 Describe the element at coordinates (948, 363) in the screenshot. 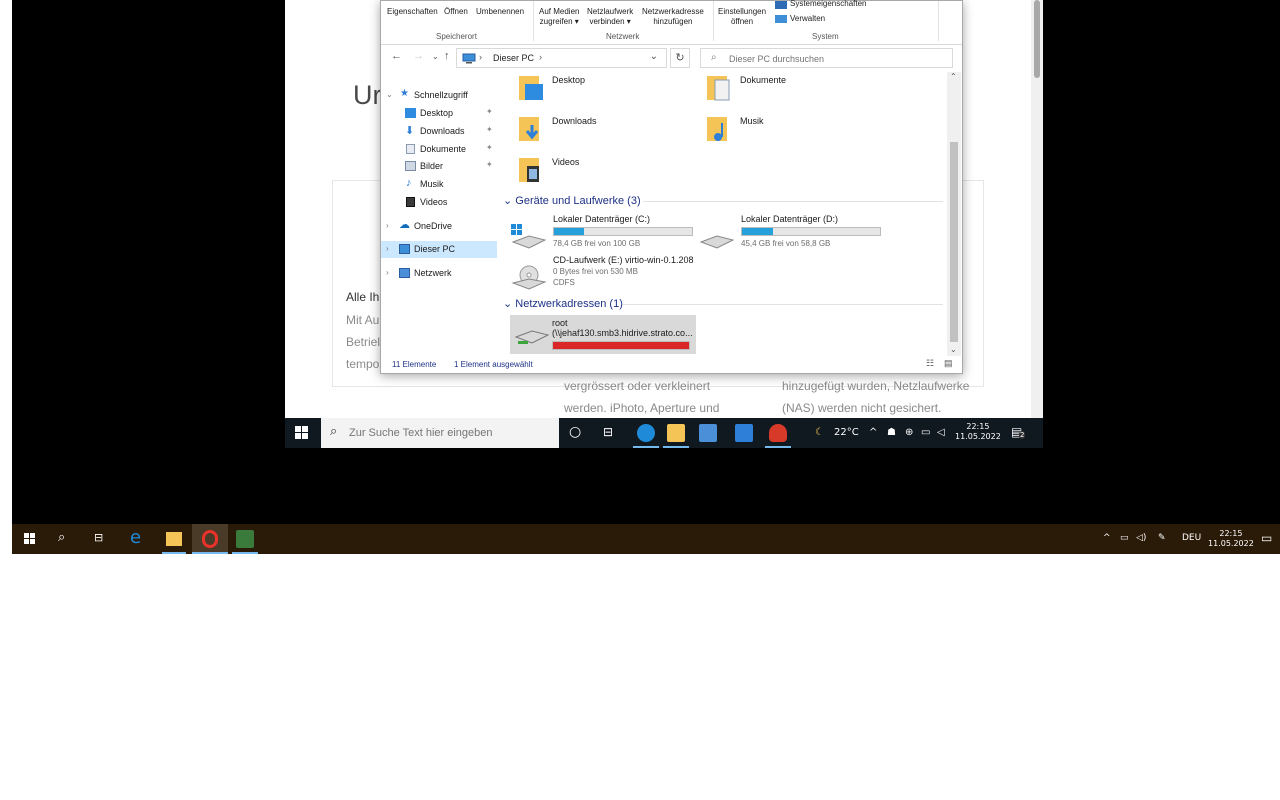

I see `large-icons-view-icon: ▤` at that location.